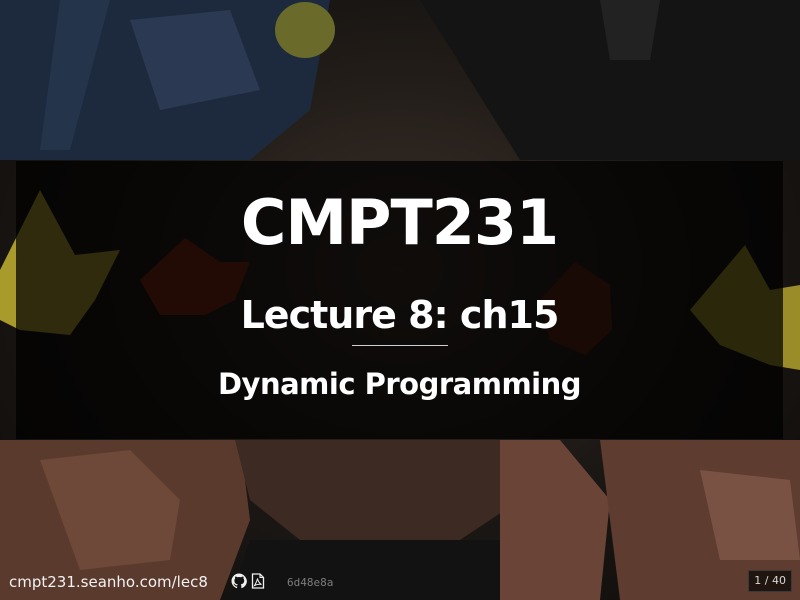 Image resolution: width=800 pixels, height=600 pixels. I want to click on page-counter: 1 / 40, so click(770, 581).